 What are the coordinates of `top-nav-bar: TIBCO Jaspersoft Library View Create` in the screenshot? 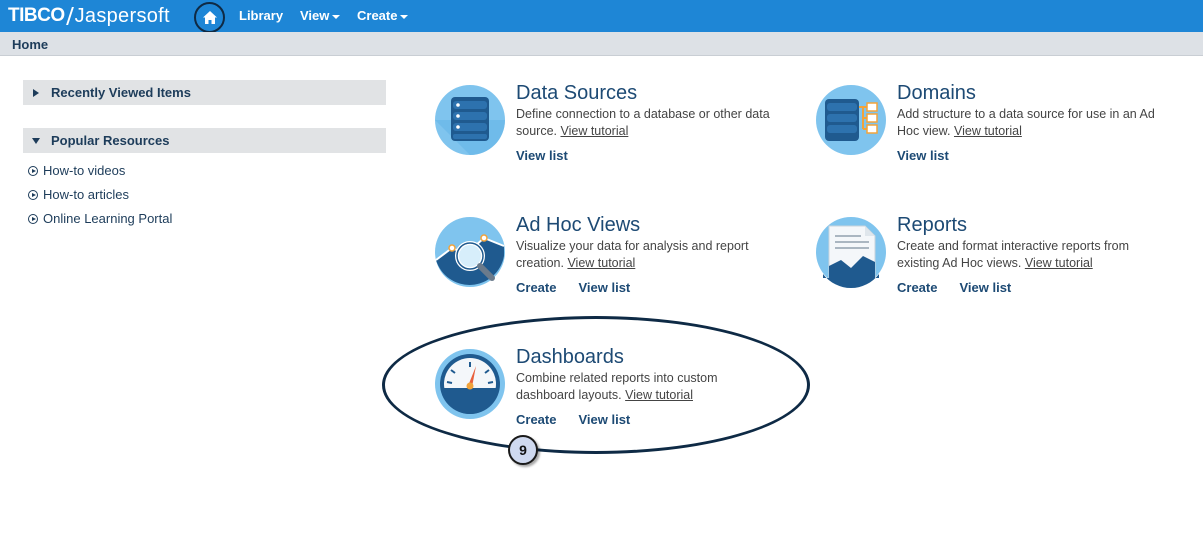 It's located at (601, 16).